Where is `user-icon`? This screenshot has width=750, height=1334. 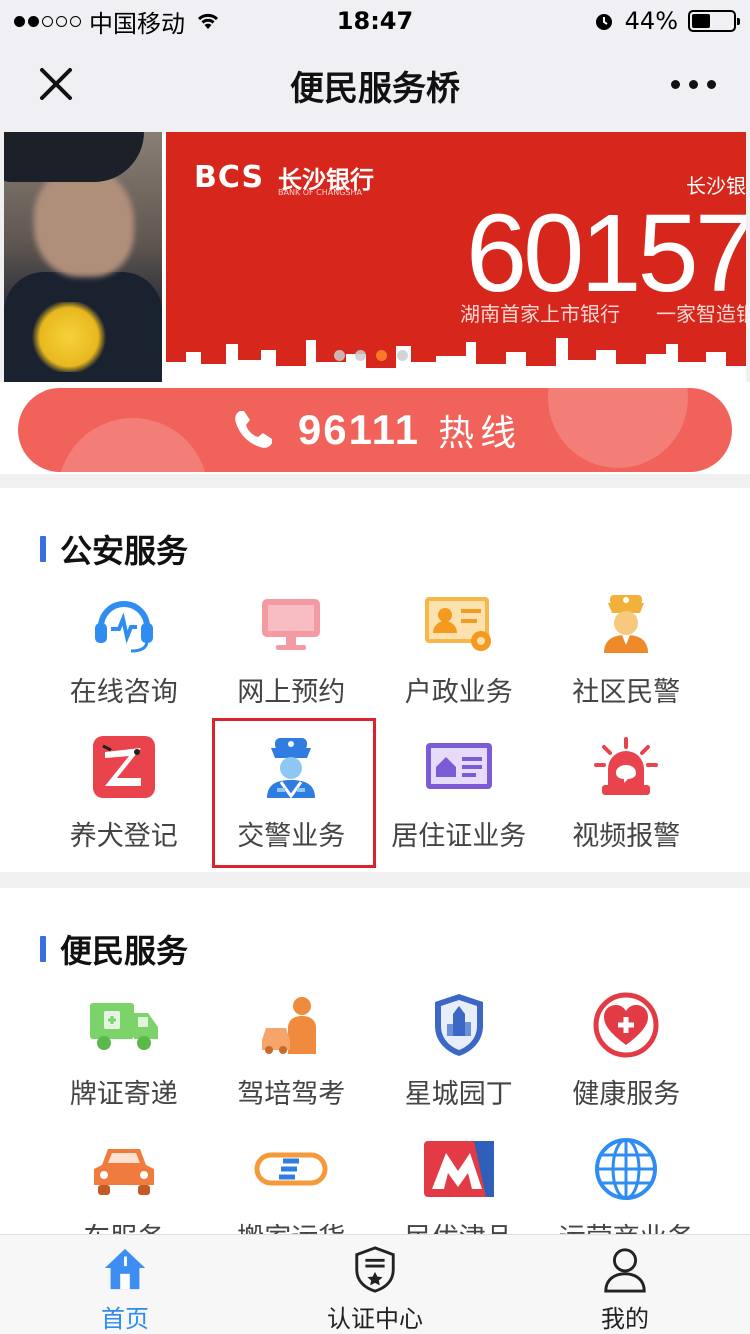
user-icon is located at coordinates (625, 1270).